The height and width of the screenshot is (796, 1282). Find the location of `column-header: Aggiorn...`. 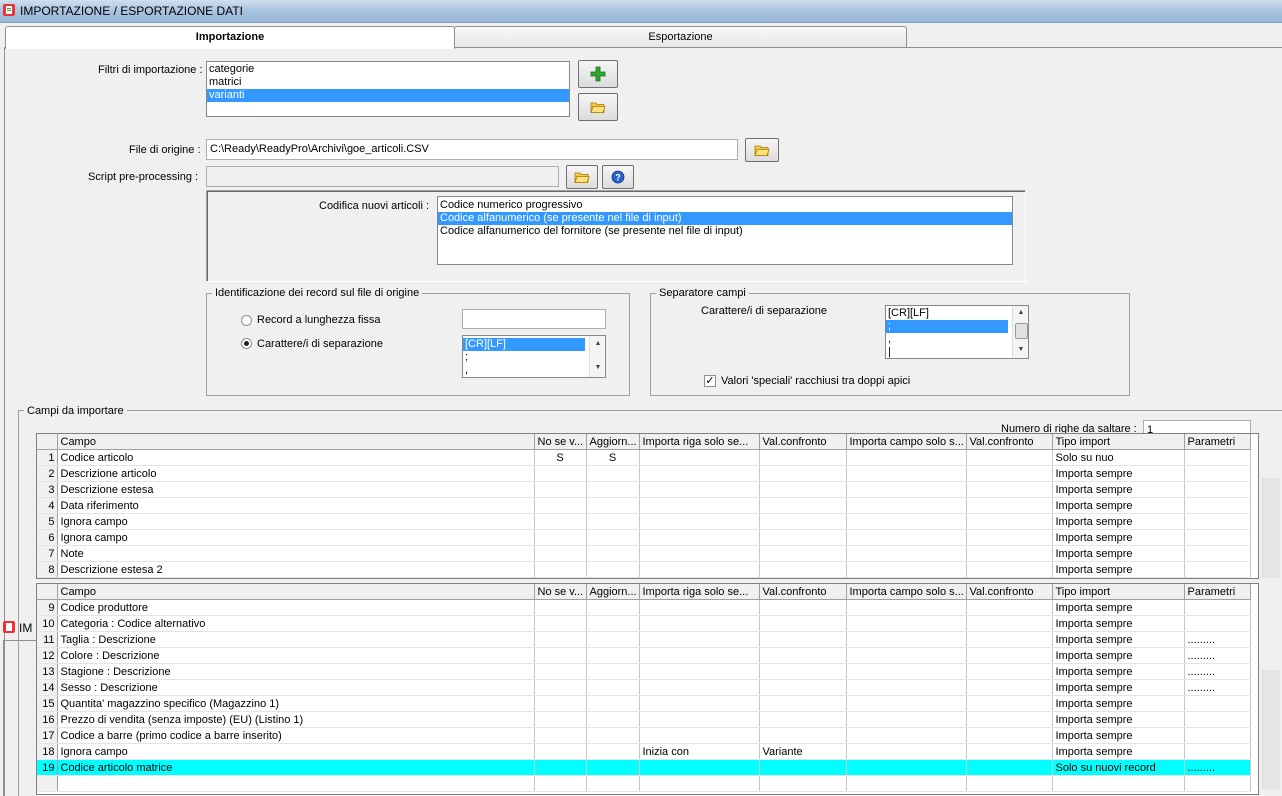

column-header: Aggiorn... is located at coordinates (613, 442).